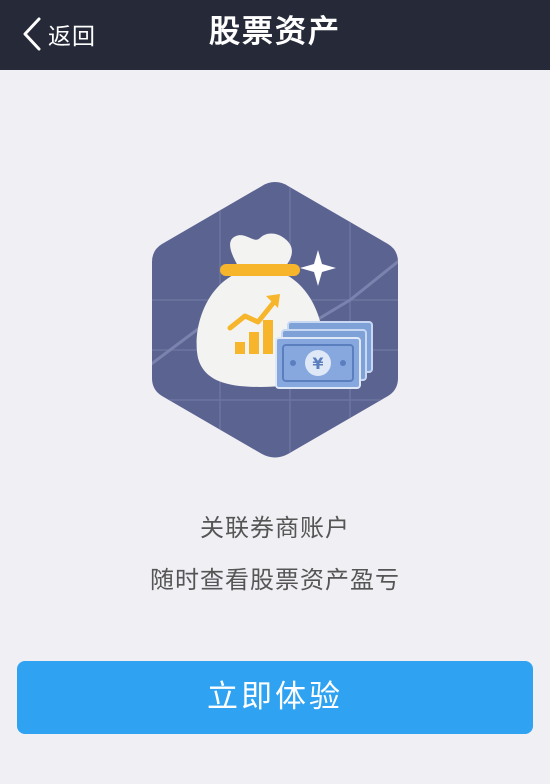  I want to click on description-line-2: 随时查看股票资产盈亏, so click(275, 580).